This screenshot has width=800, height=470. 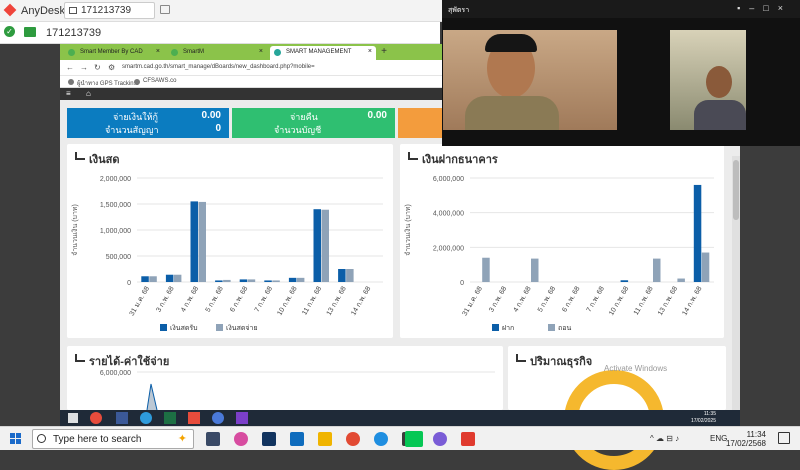 What do you see at coordinates (135, 117) in the screenshot?
I see `card-label: จ่ายเงินให้กู้` at bounding box center [135, 117].